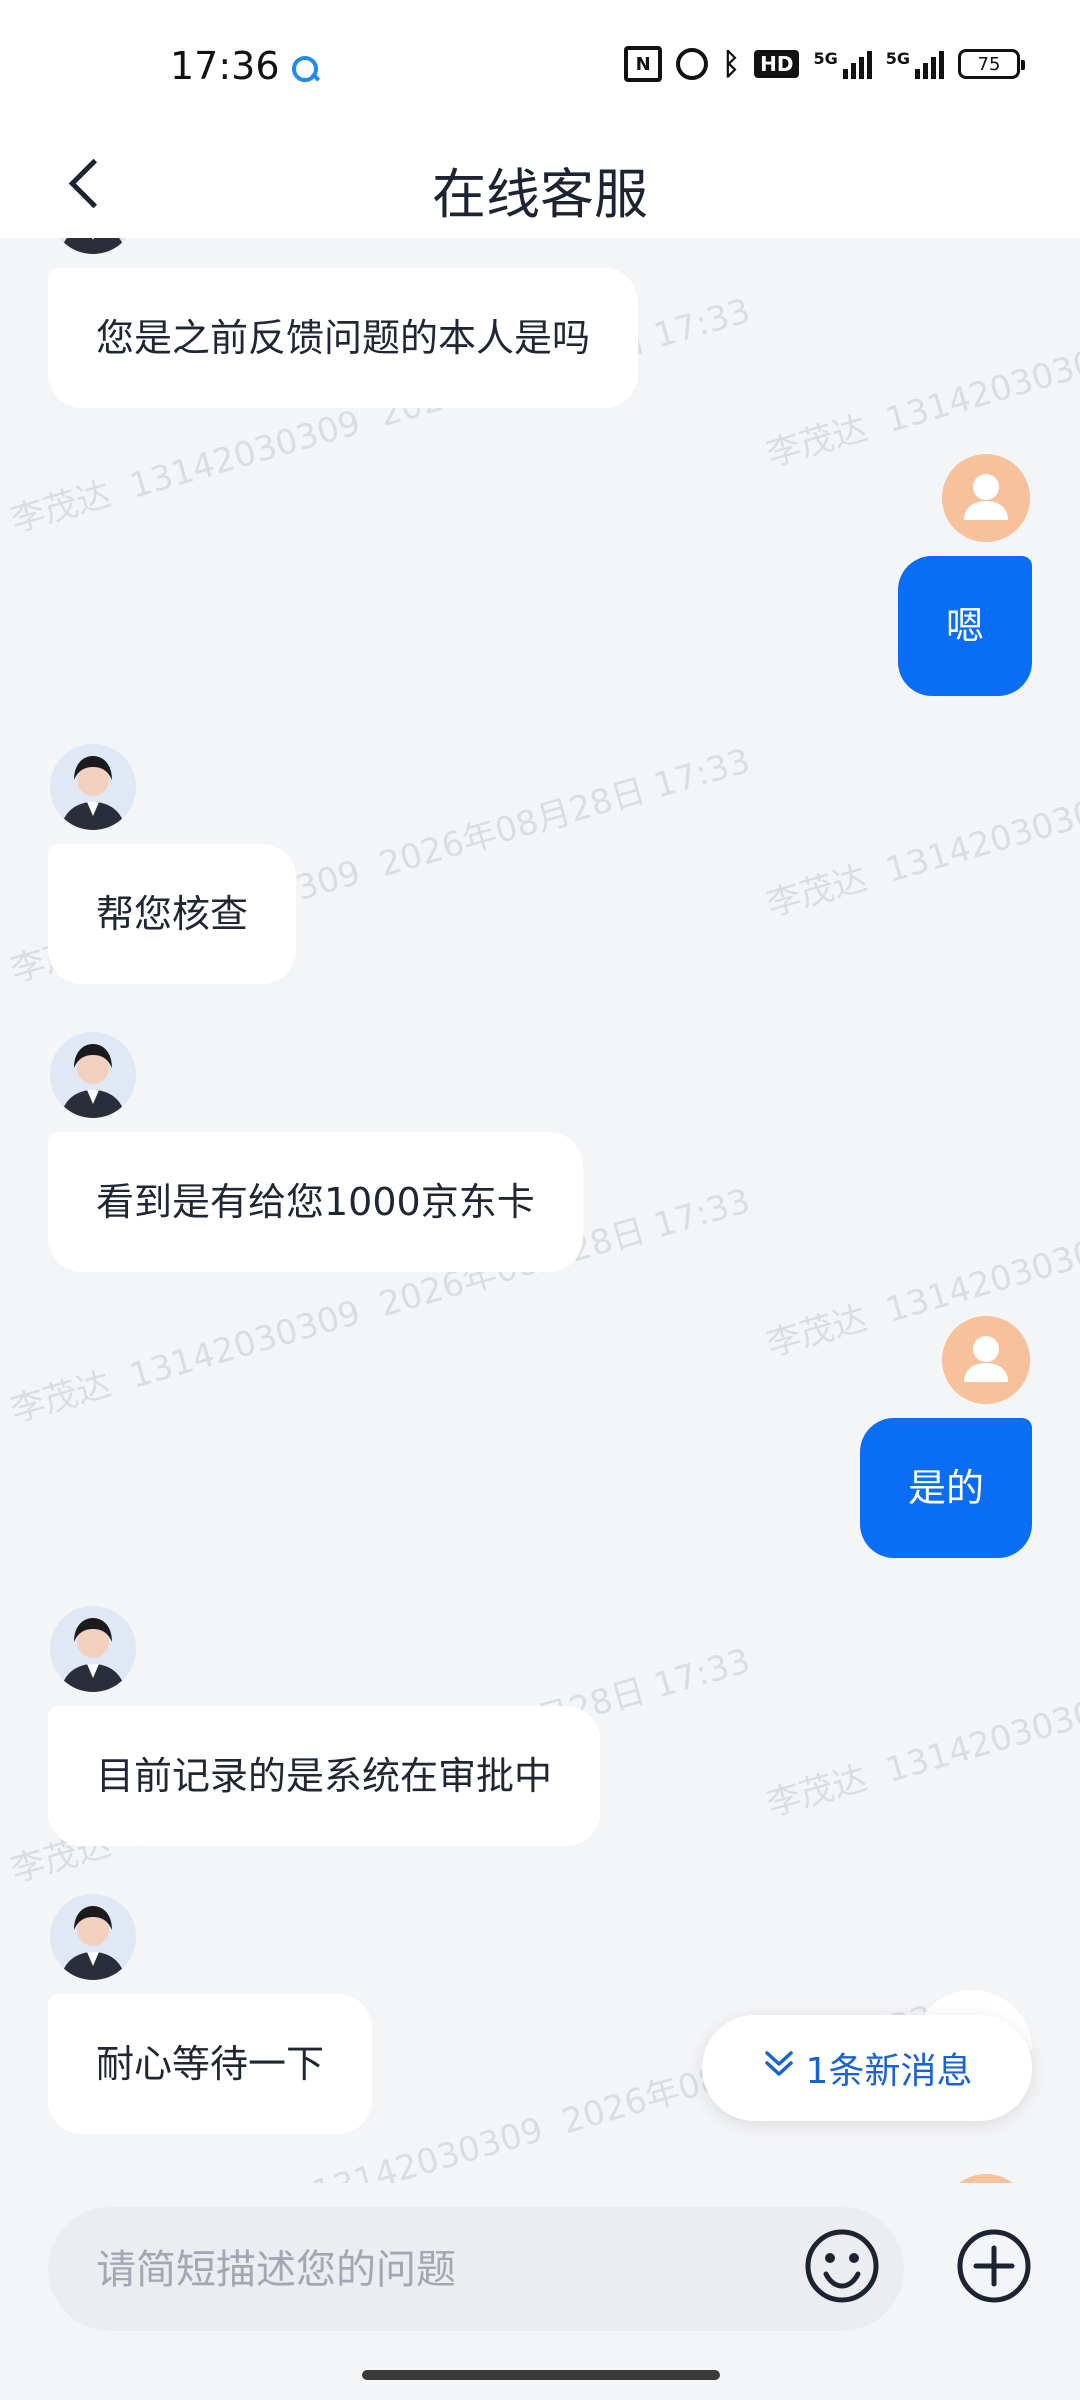  I want to click on chat-bubble-agent: 目前记录的是系统在审批中, so click(324, 1776).